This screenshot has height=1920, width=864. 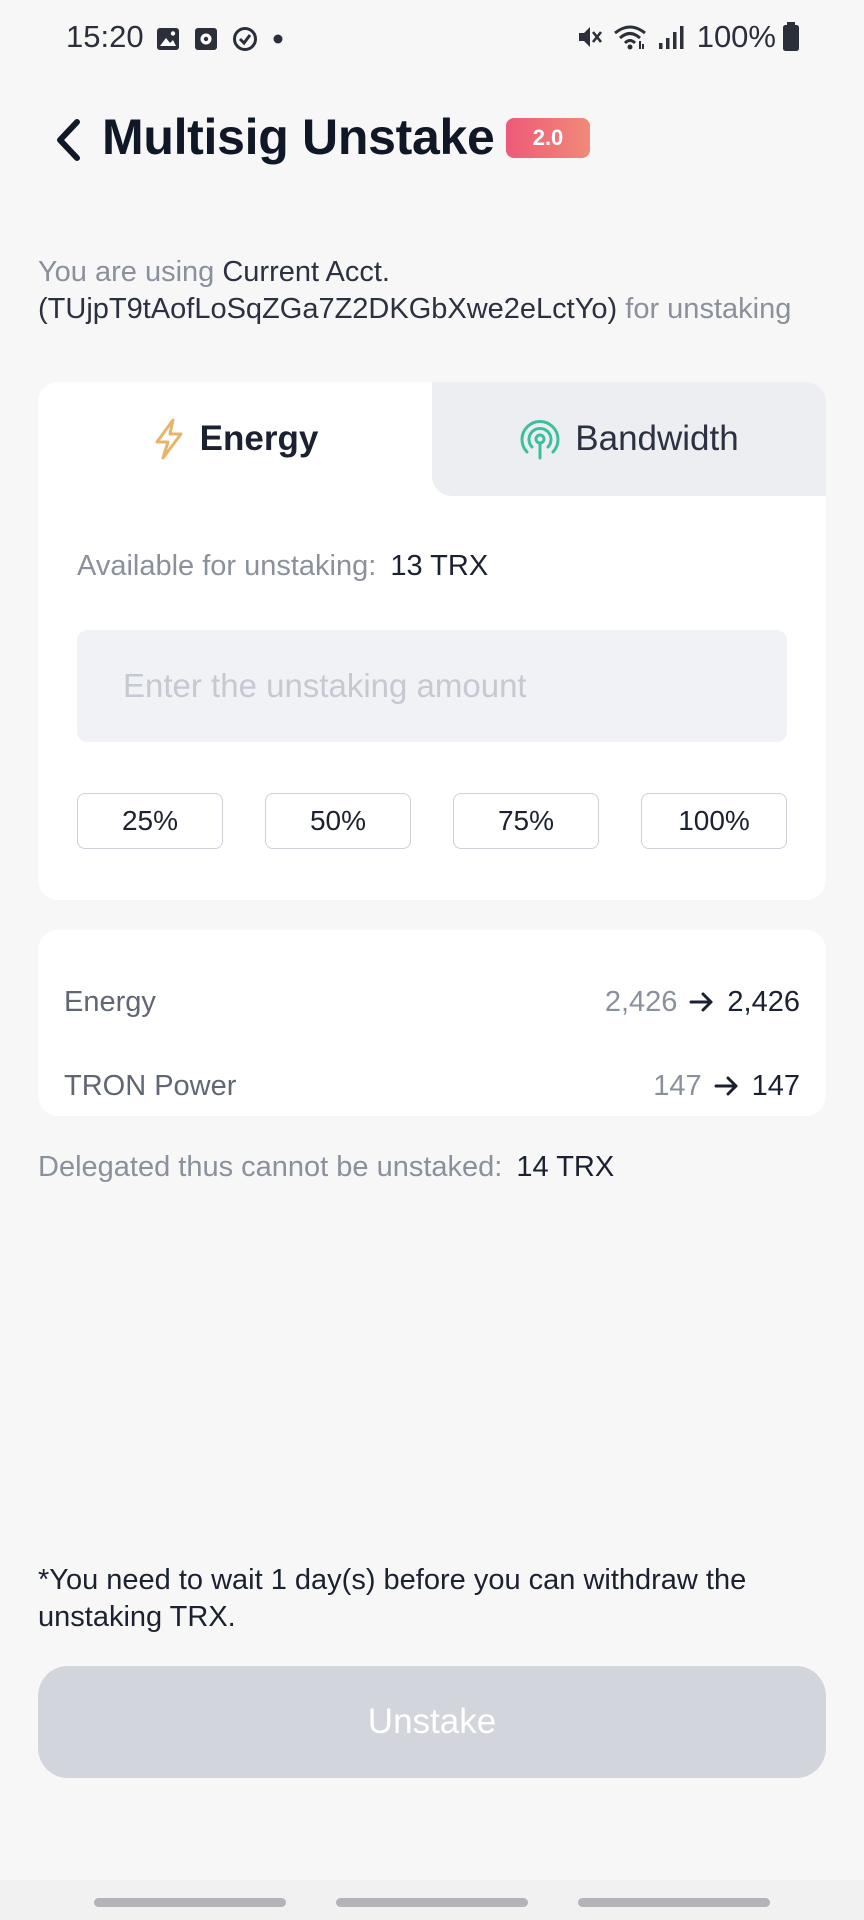 I want to click on percent-25-button: 25%, so click(x=150, y=821).